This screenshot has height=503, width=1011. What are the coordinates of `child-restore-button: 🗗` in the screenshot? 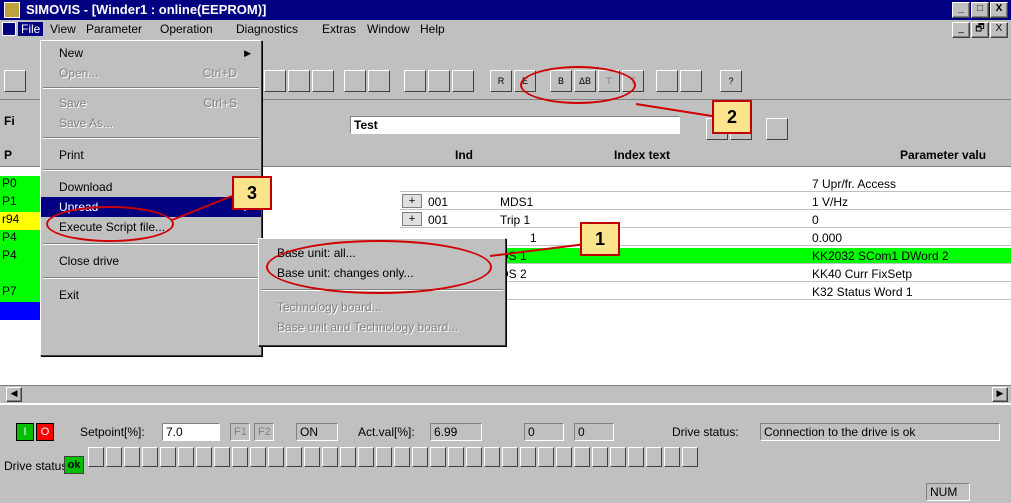 It's located at (980, 30).